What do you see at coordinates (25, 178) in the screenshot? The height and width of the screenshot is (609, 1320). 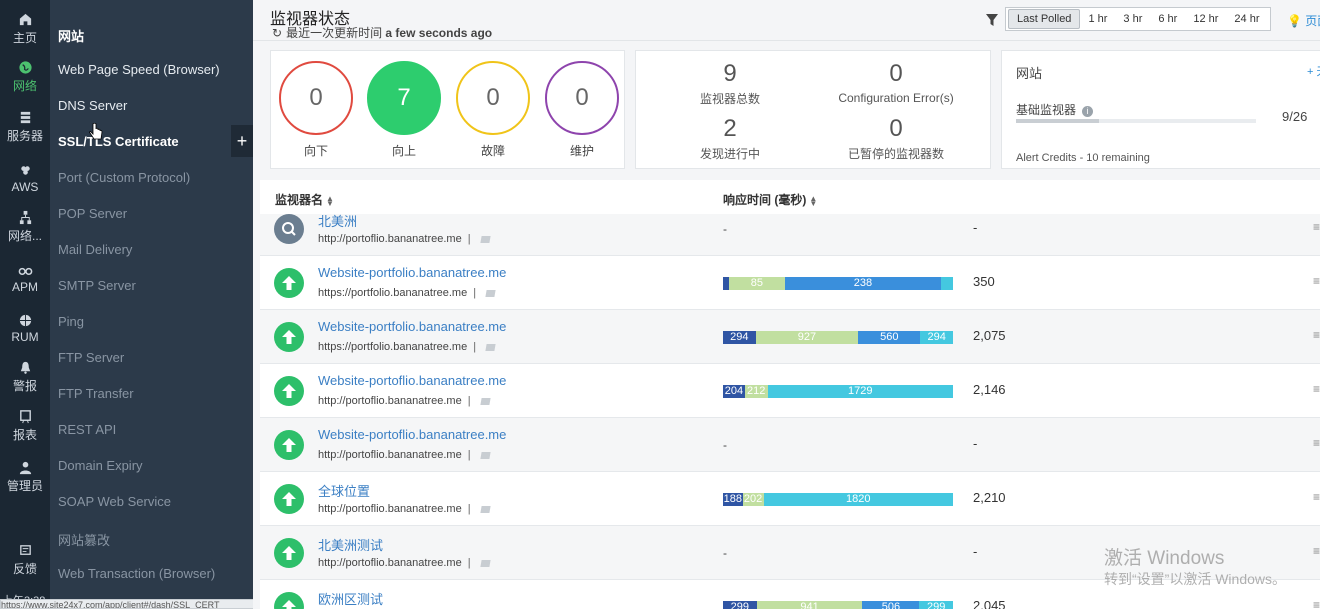 I see `rail-aws: AWS` at bounding box center [25, 178].